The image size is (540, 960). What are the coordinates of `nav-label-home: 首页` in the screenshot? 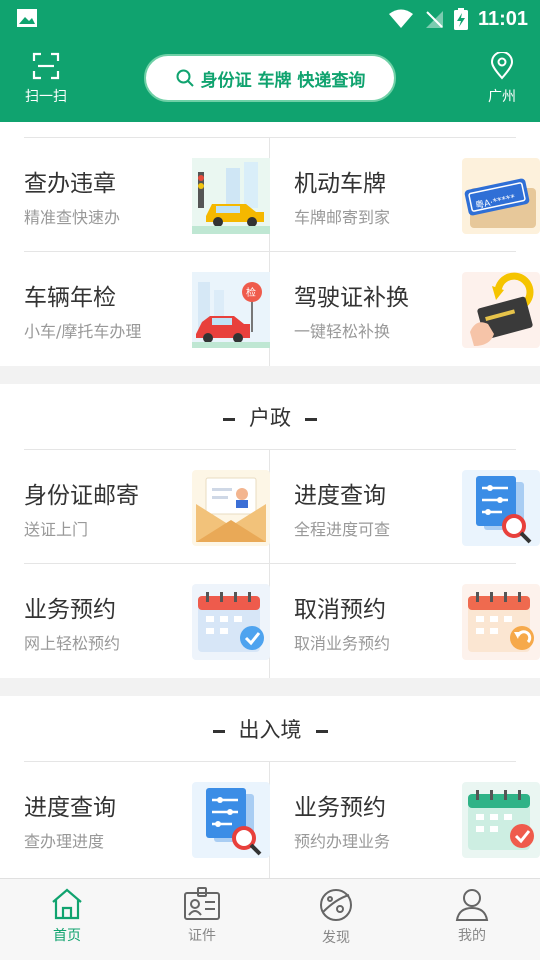 It's located at (67, 936).